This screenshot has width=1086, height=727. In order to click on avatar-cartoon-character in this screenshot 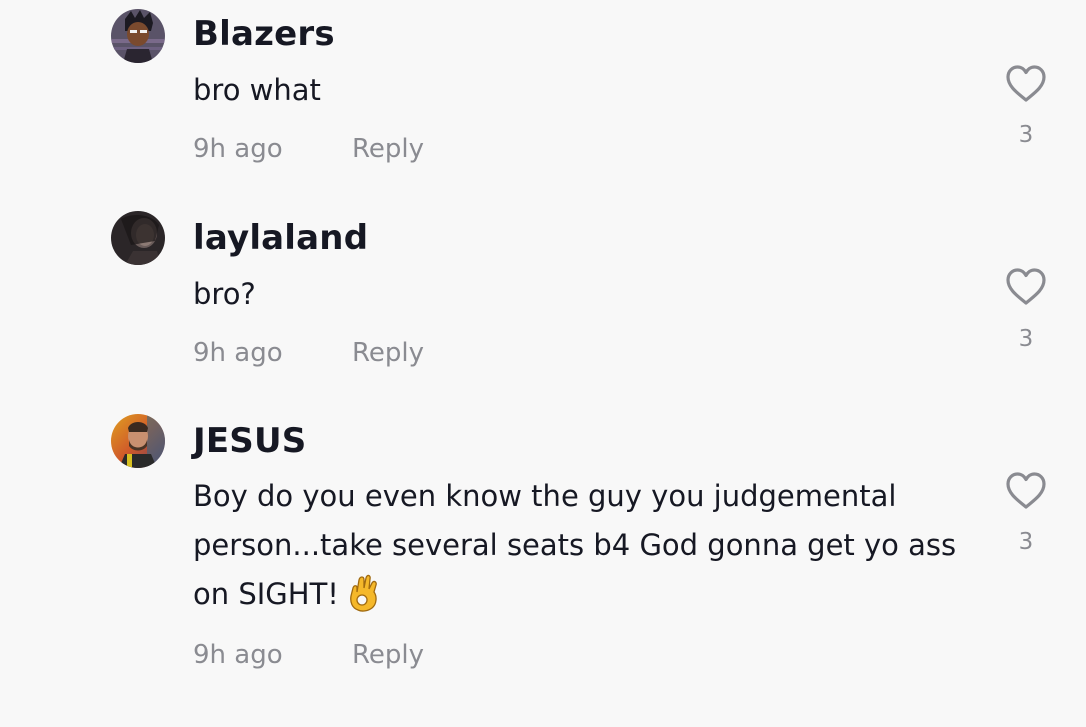, I will do `click(138, 36)`.